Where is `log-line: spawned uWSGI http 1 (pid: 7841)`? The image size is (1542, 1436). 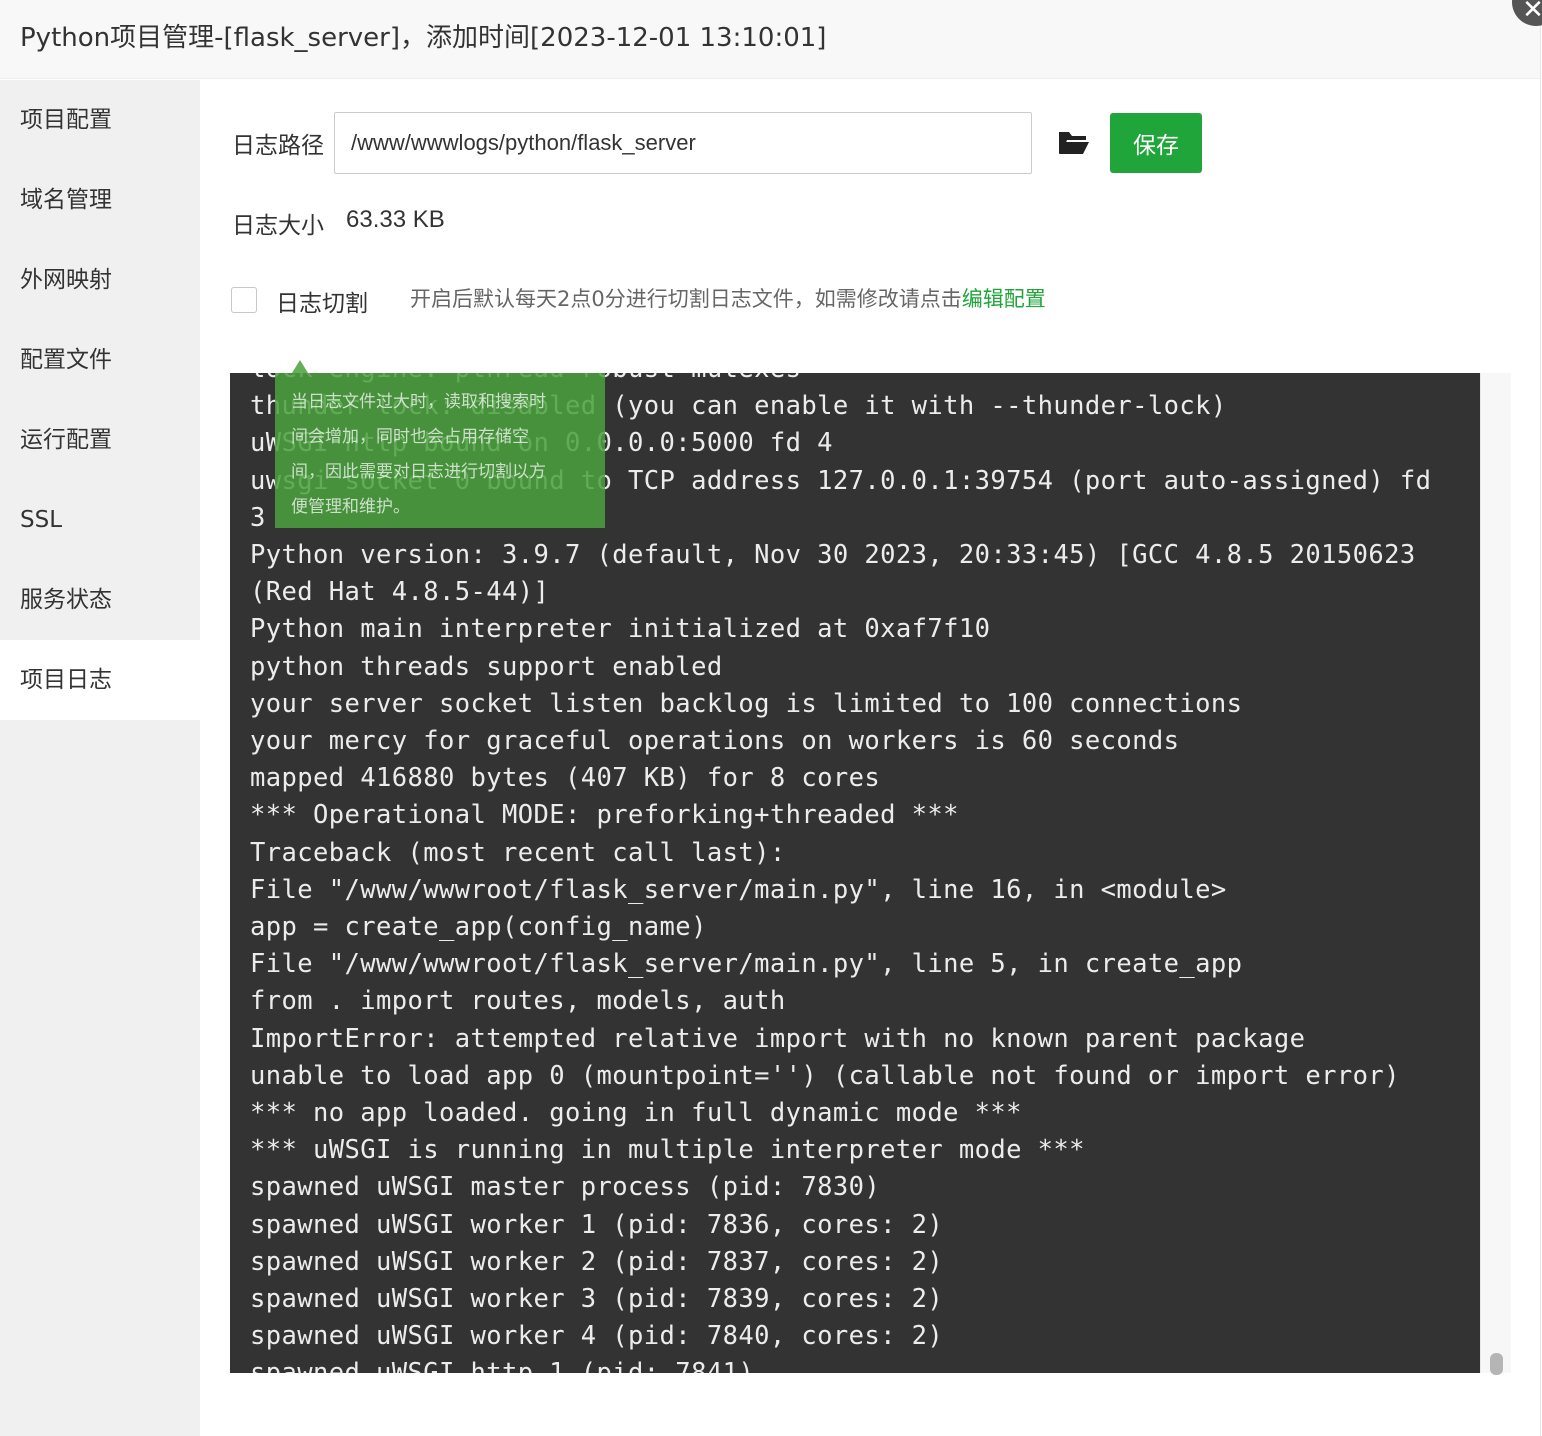 log-line: spawned uWSGI http 1 (pid: 7841) is located at coordinates (856, 1364).